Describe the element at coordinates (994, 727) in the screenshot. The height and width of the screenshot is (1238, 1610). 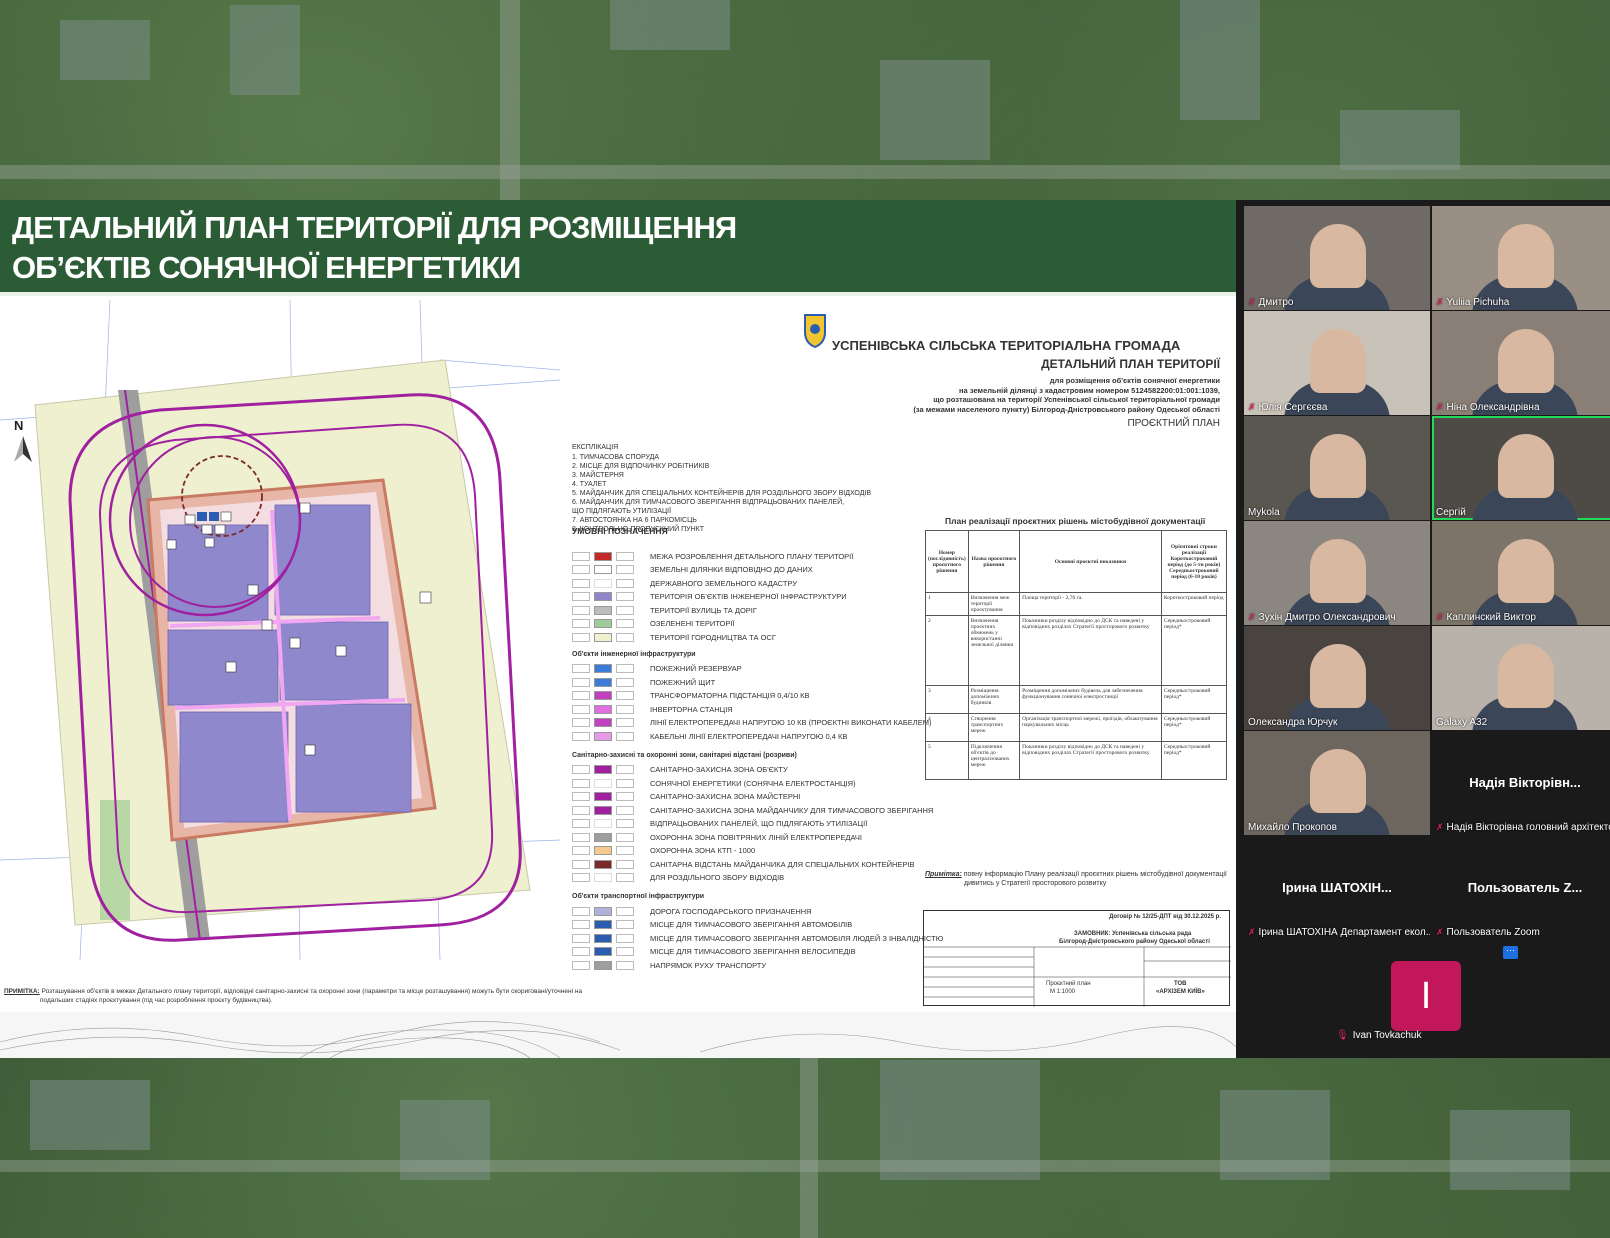
I see `table-cell: Створення транспортних мереж` at that location.